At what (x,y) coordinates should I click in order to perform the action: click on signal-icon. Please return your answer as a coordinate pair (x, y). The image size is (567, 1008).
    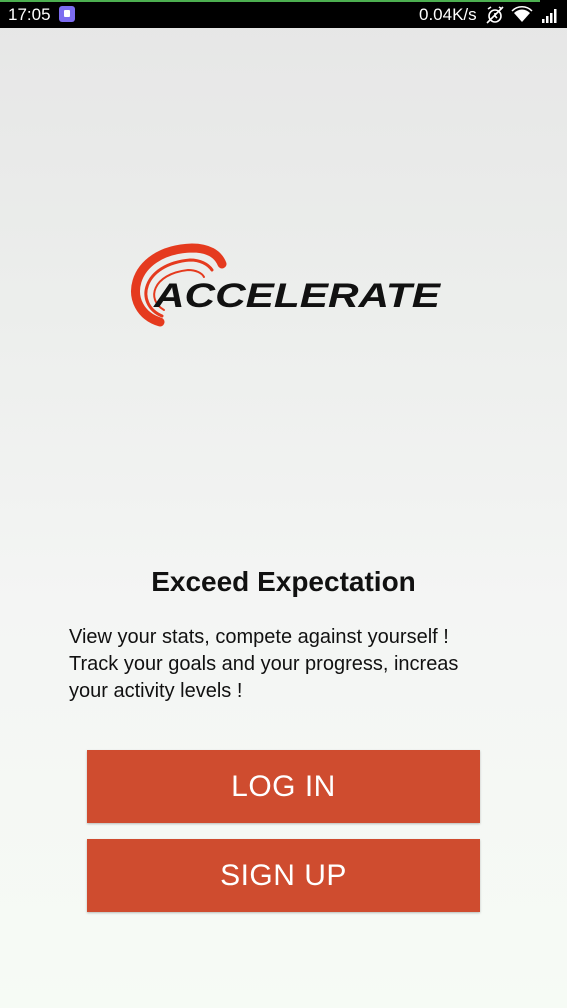
    Looking at the image, I should click on (549, 16).